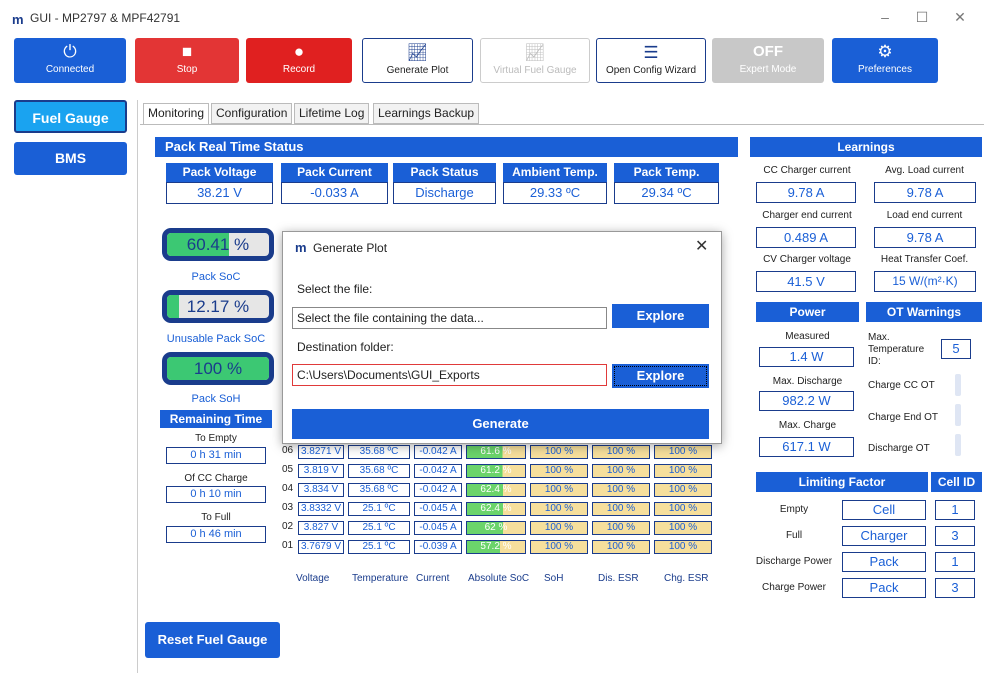 This screenshot has width=984, height=673. I want to click on cell-current-value: -0.042 A, so click(438, 471).